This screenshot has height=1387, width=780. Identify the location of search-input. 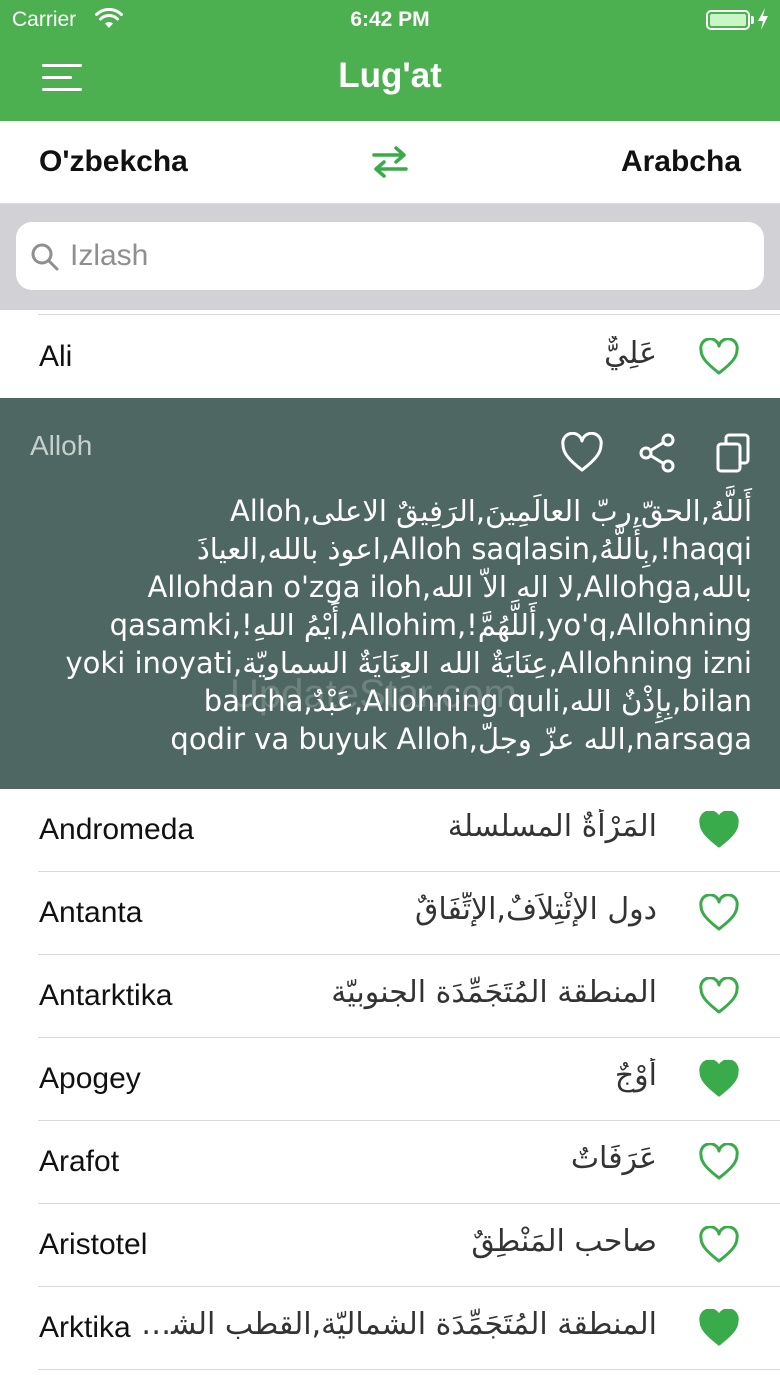
(410, 256).